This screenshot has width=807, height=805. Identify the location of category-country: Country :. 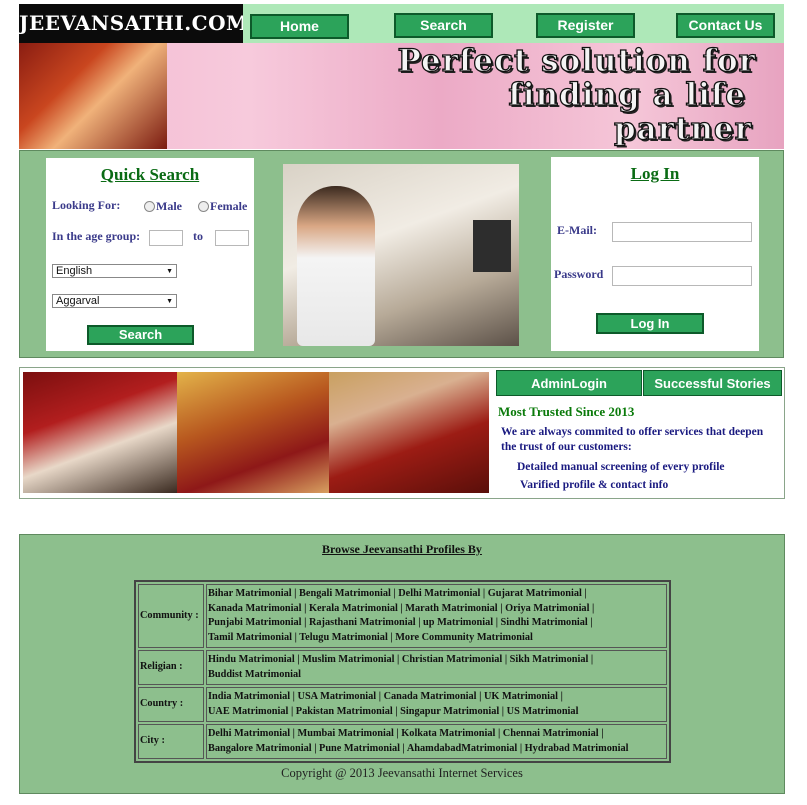
(171, 704).